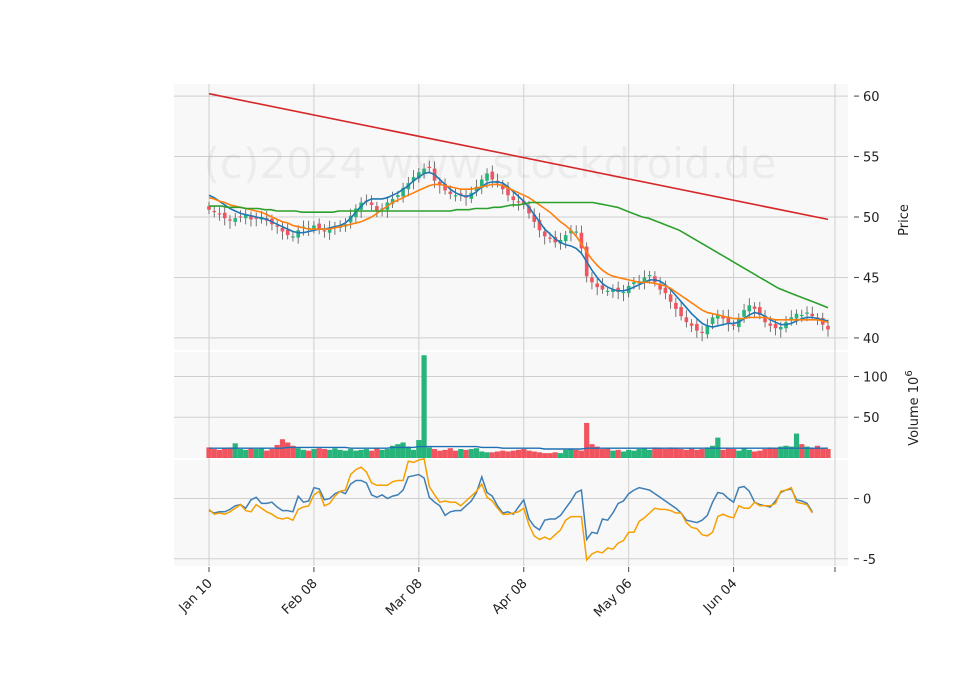 This screenshot has width=960, height=694. Describe the element at coordinates (196, 596) in the screenshot. I see `x-tick-label: Jan 10` at that location.